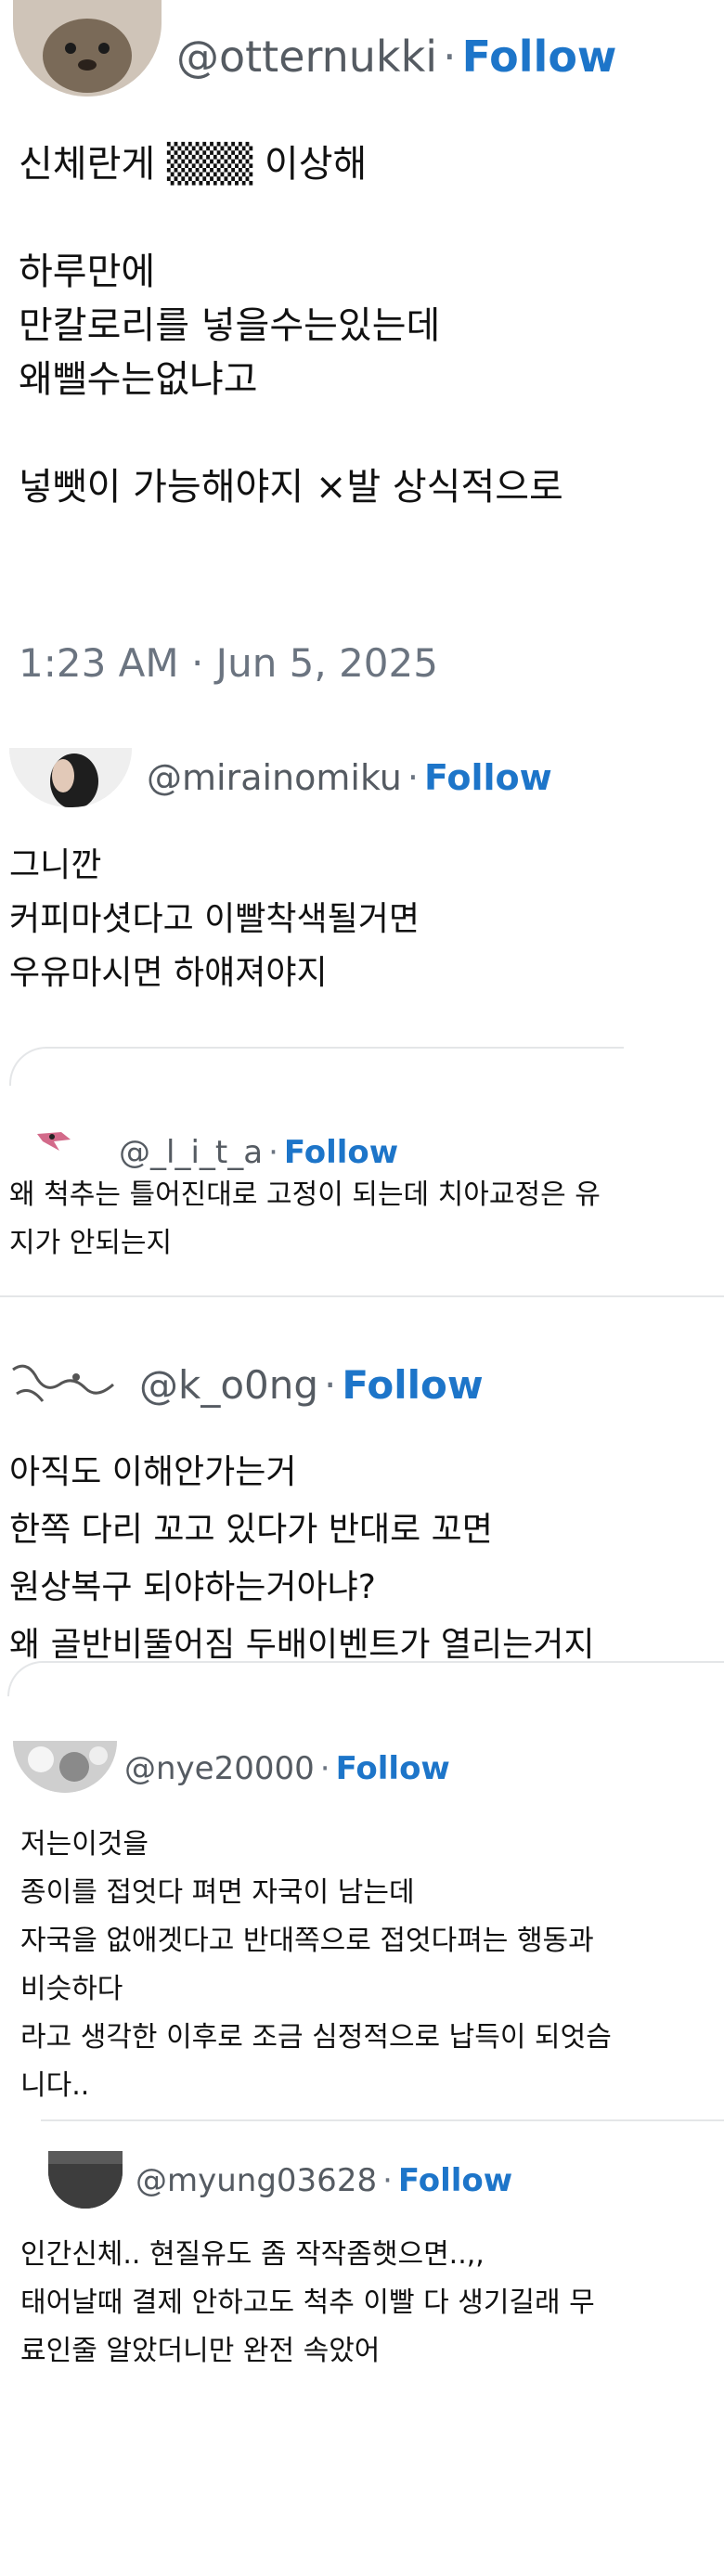 The image size is (724, 2576). I want to click on username-link: @otternukki, so click(306, 57).